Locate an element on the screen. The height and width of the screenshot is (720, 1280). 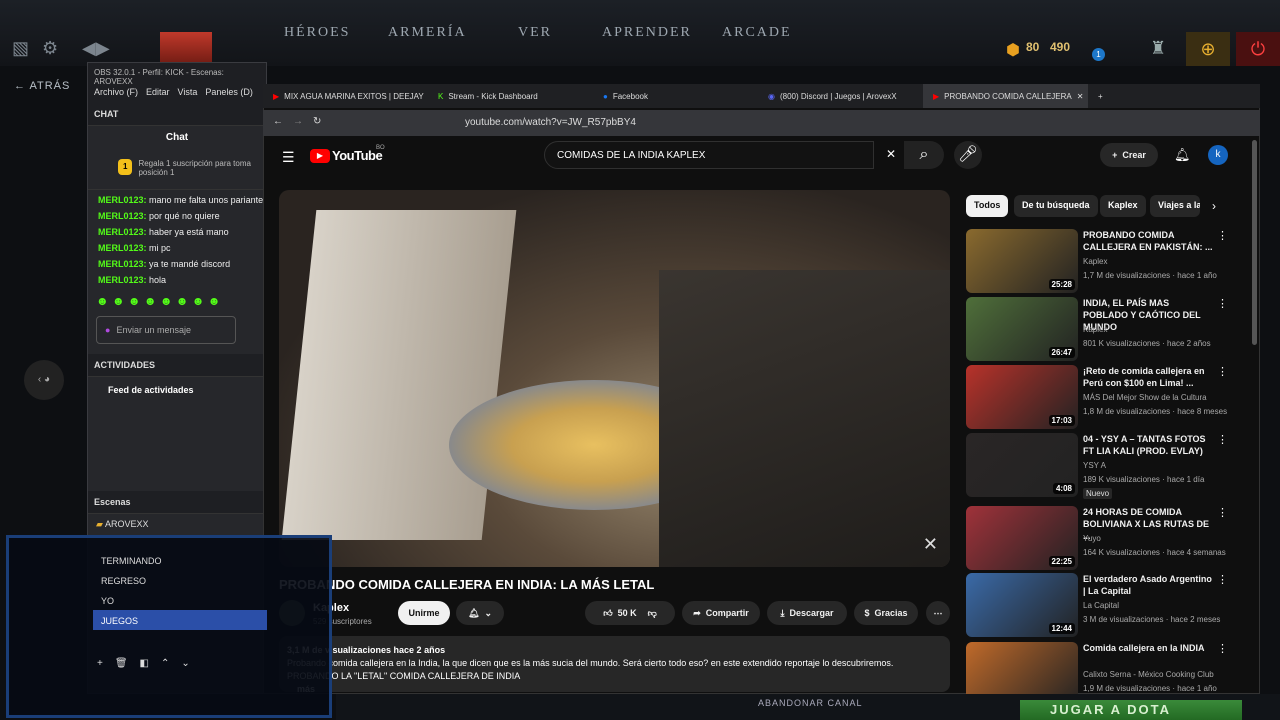
new-tab-button: + is located at coordinates (1108, 96).